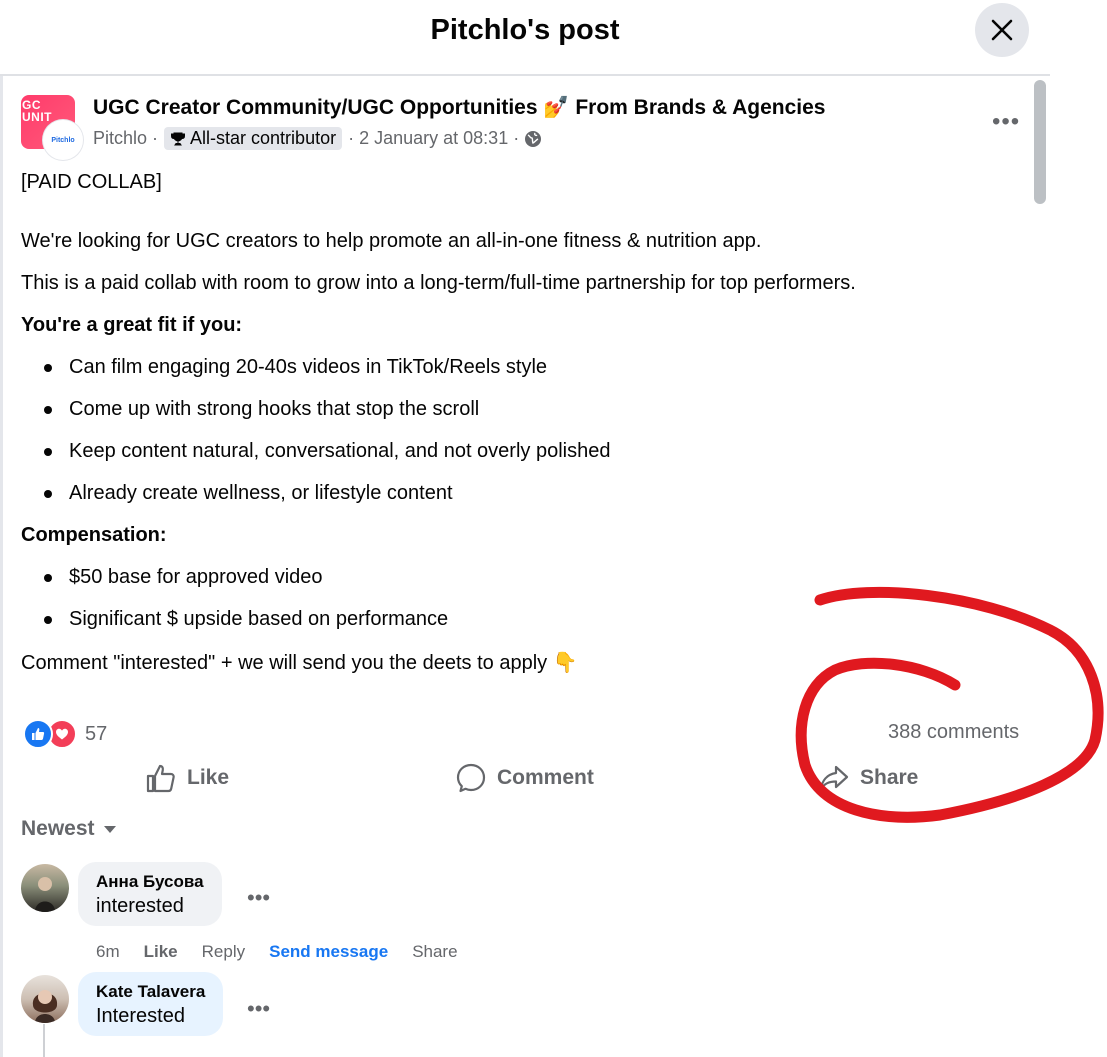  What do you see at coordinates (150, 894) in the screenshot?
I see `comment-bubble: Анна Бусова interested` at bounding box center [150, 894].